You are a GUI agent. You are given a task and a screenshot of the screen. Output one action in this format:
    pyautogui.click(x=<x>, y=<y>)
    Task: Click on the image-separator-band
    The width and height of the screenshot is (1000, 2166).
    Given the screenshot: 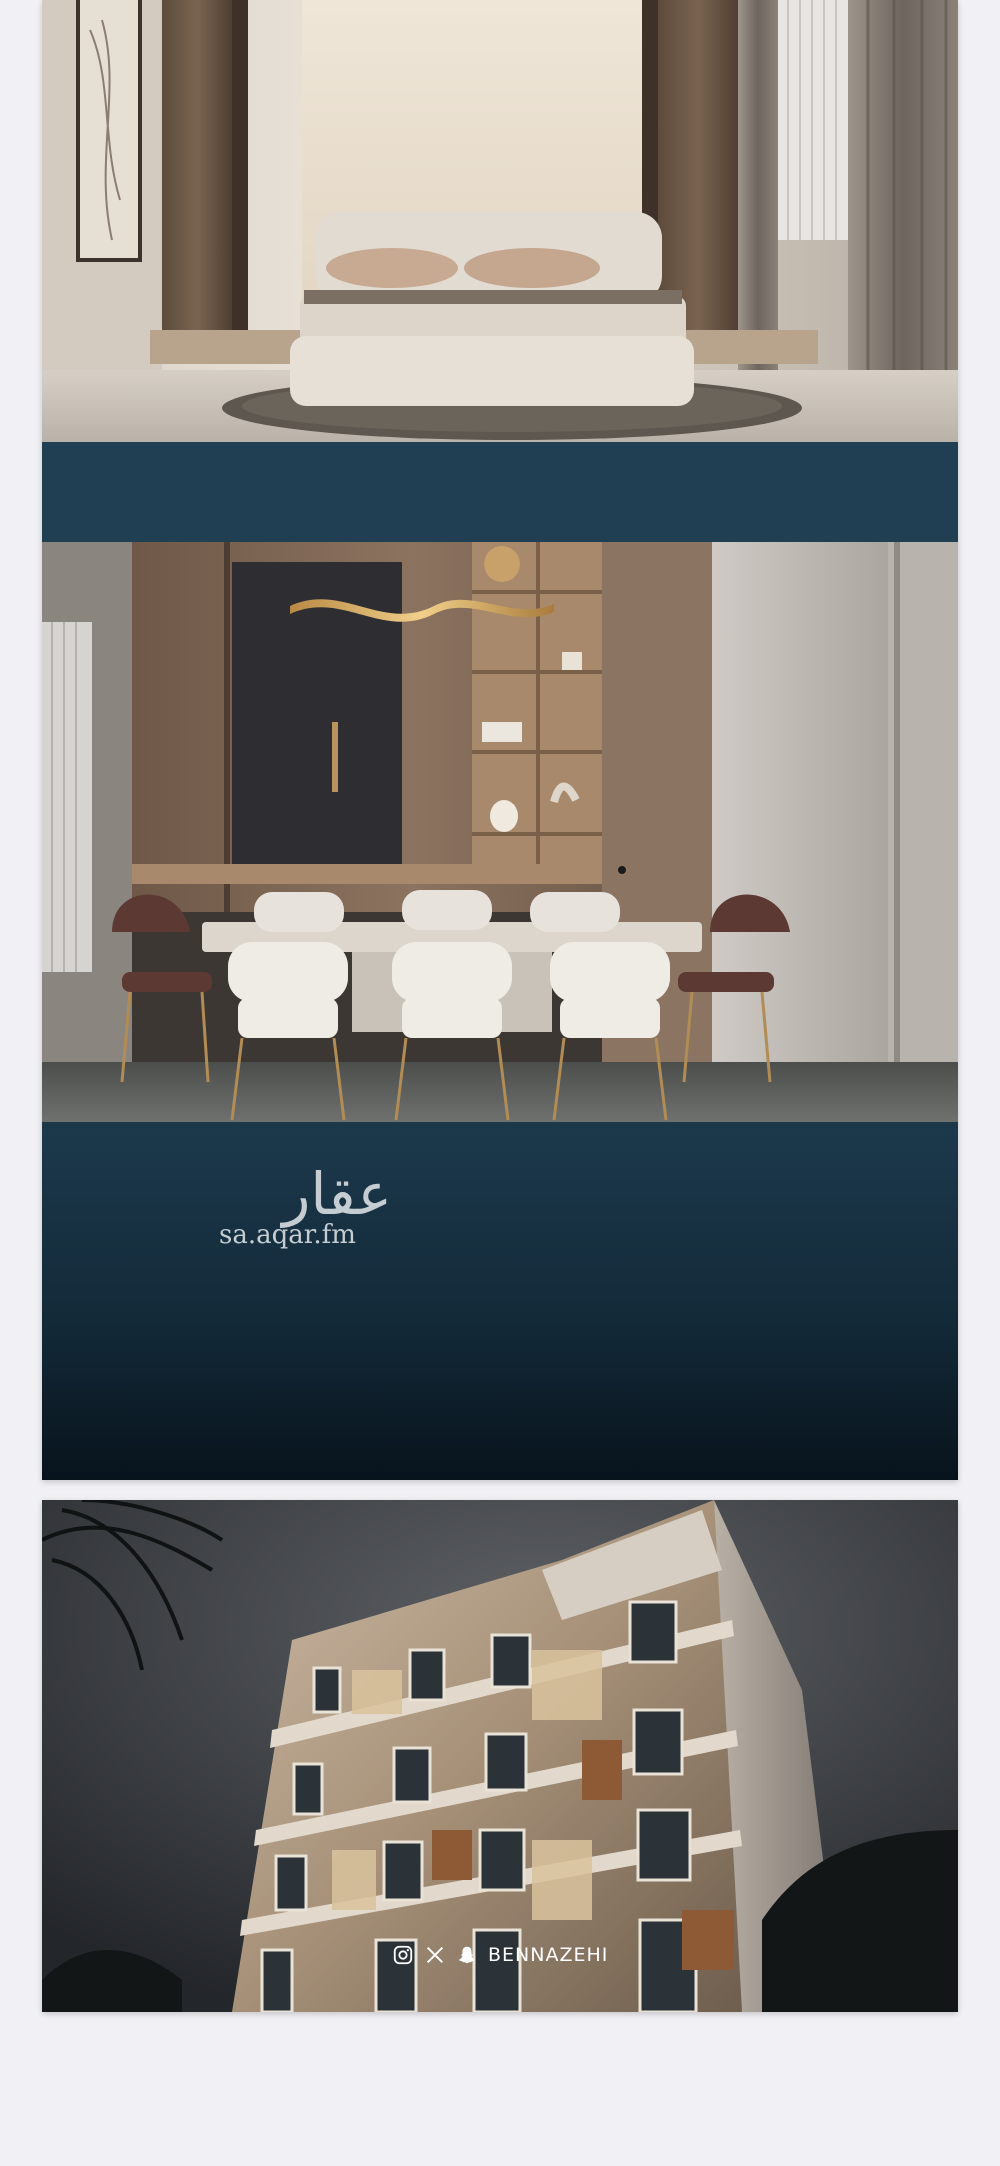 What is the action you would take?
    pyautogui.click(x=500, y=492)
    